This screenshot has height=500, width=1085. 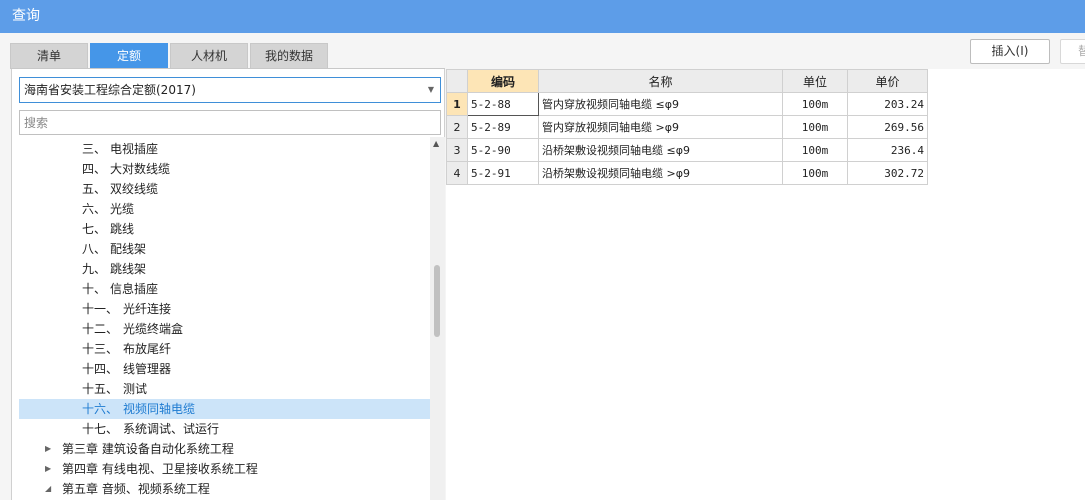 I want to click on tree-item-number: 十六、, so click(x=100, y=409).